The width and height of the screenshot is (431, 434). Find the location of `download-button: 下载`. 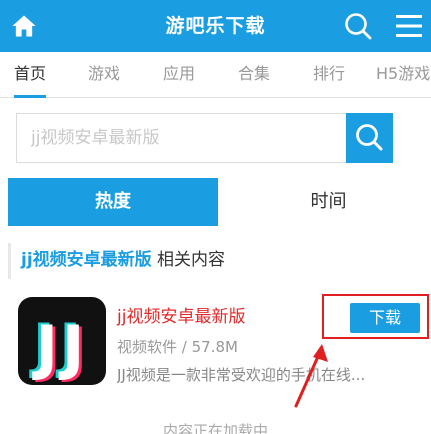

download-button: 下载 is located at coordinates (385, 318).